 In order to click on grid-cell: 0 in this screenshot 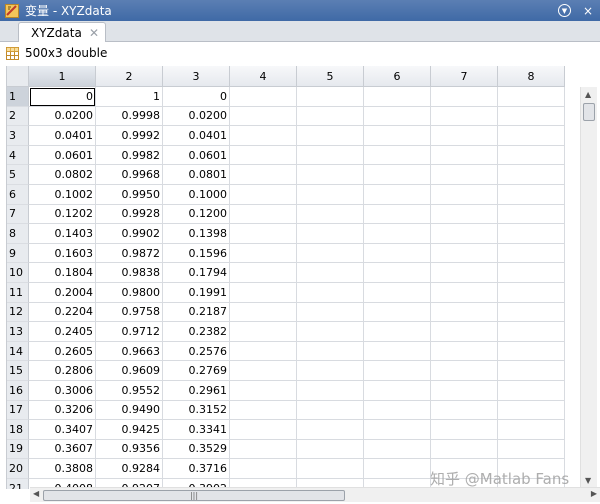, I will do `click(196, 97)`.